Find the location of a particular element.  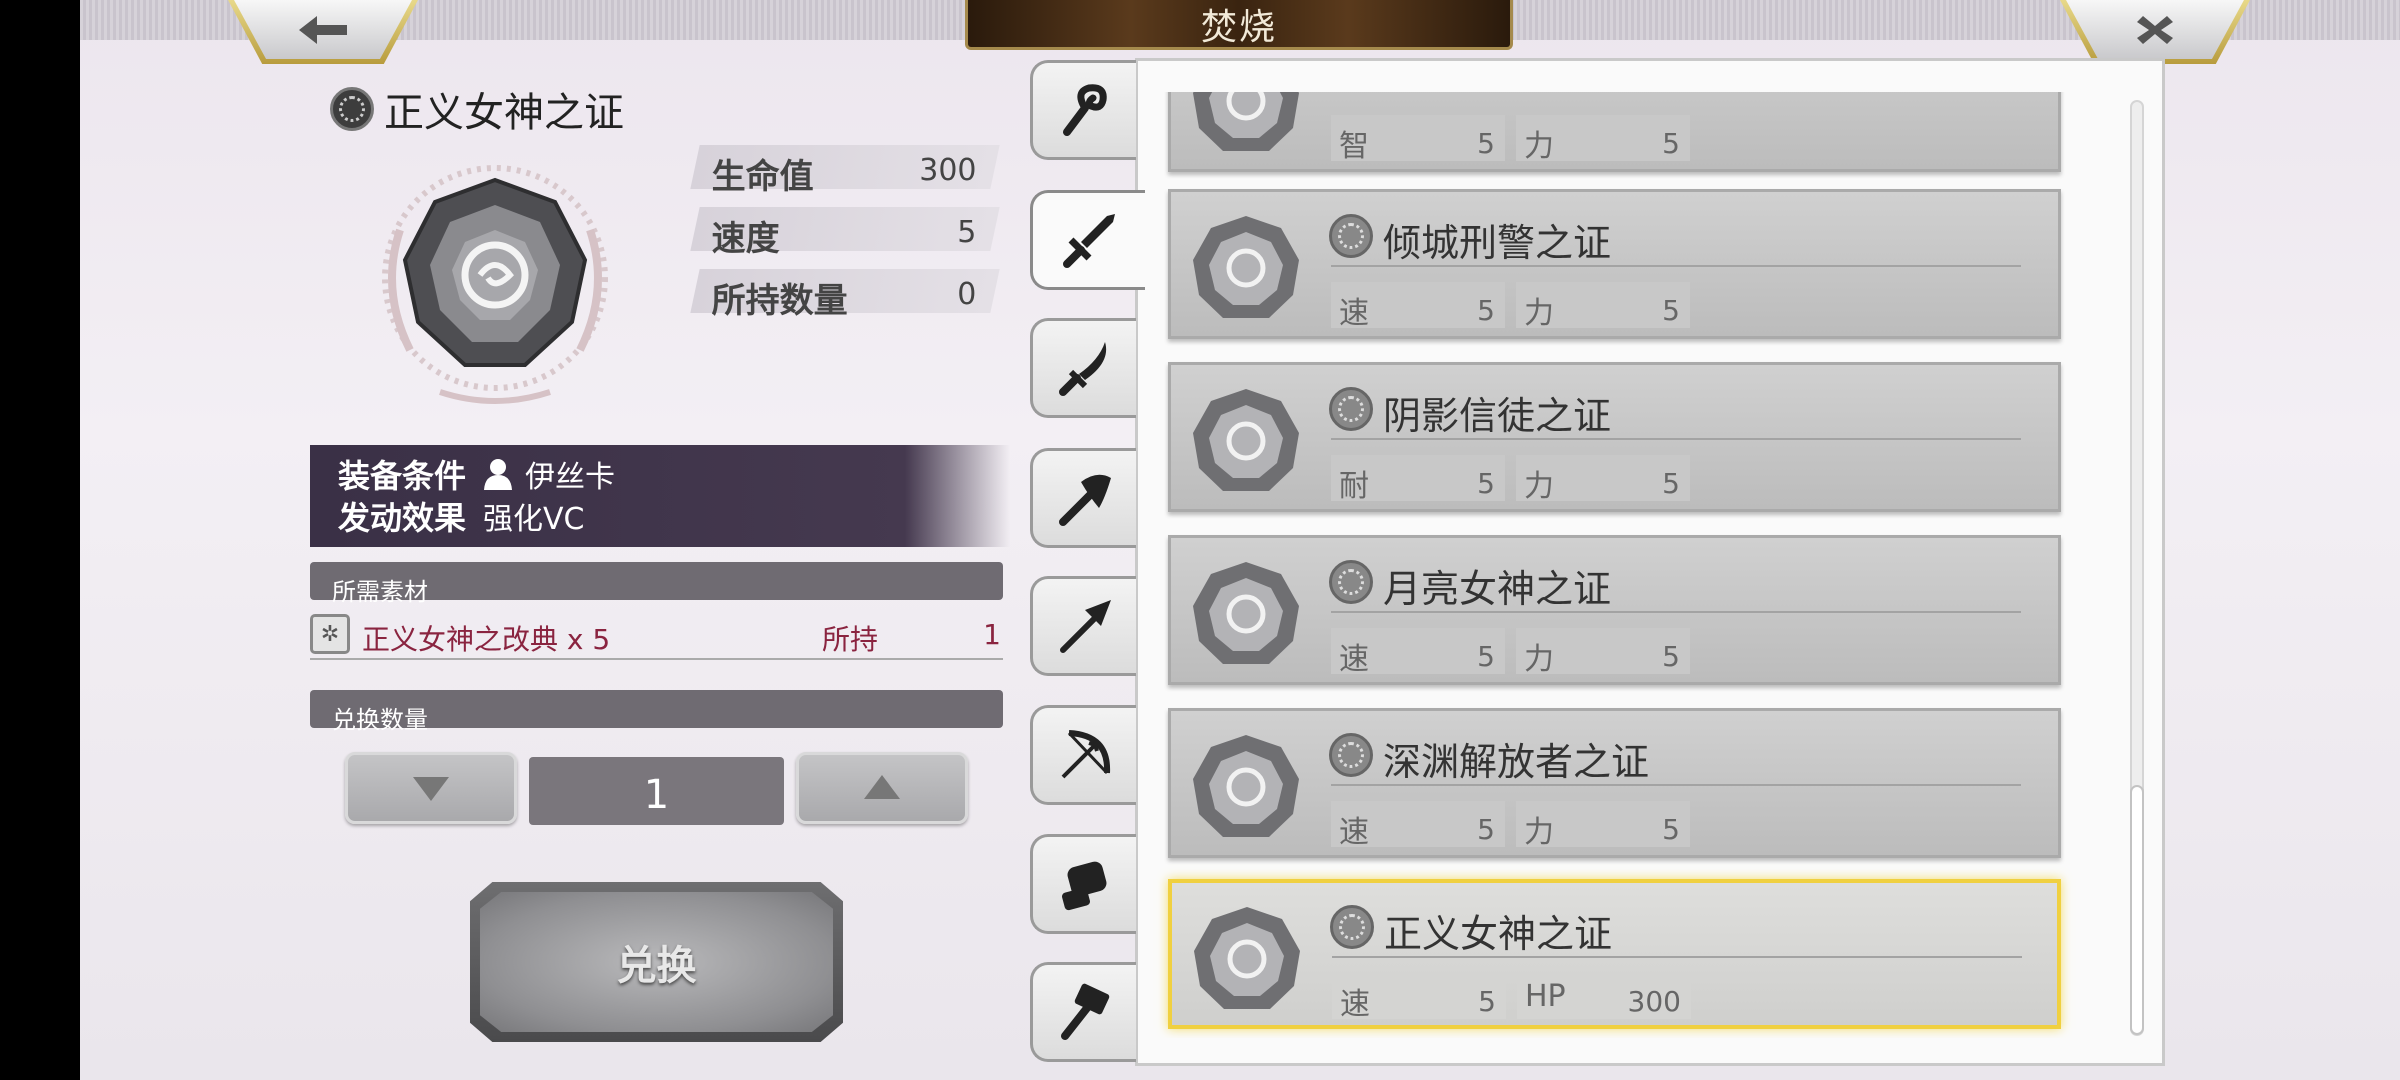

axe-icon is located at coordinates (1084, 500).